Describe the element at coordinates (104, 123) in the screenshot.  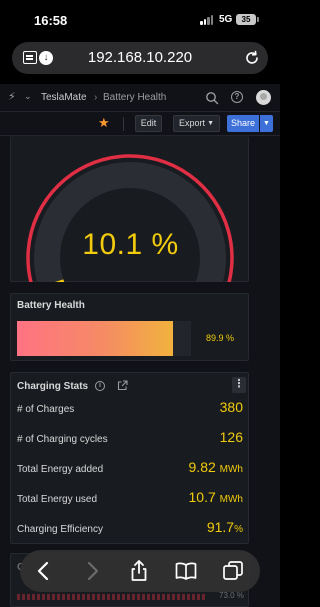
I see `star-icon: ★` at that location.